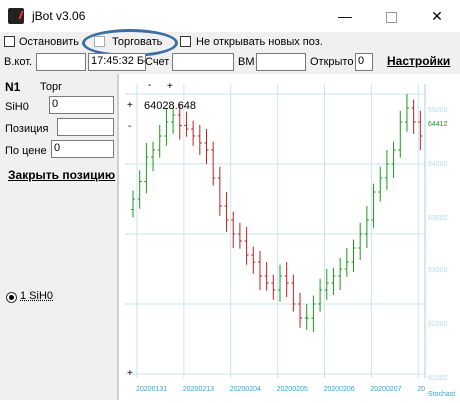 This screenshot has height=403, width=460. Describe the element at coordinates (99, 41) in the screenshot. I see `trade-checkbox` at that location.